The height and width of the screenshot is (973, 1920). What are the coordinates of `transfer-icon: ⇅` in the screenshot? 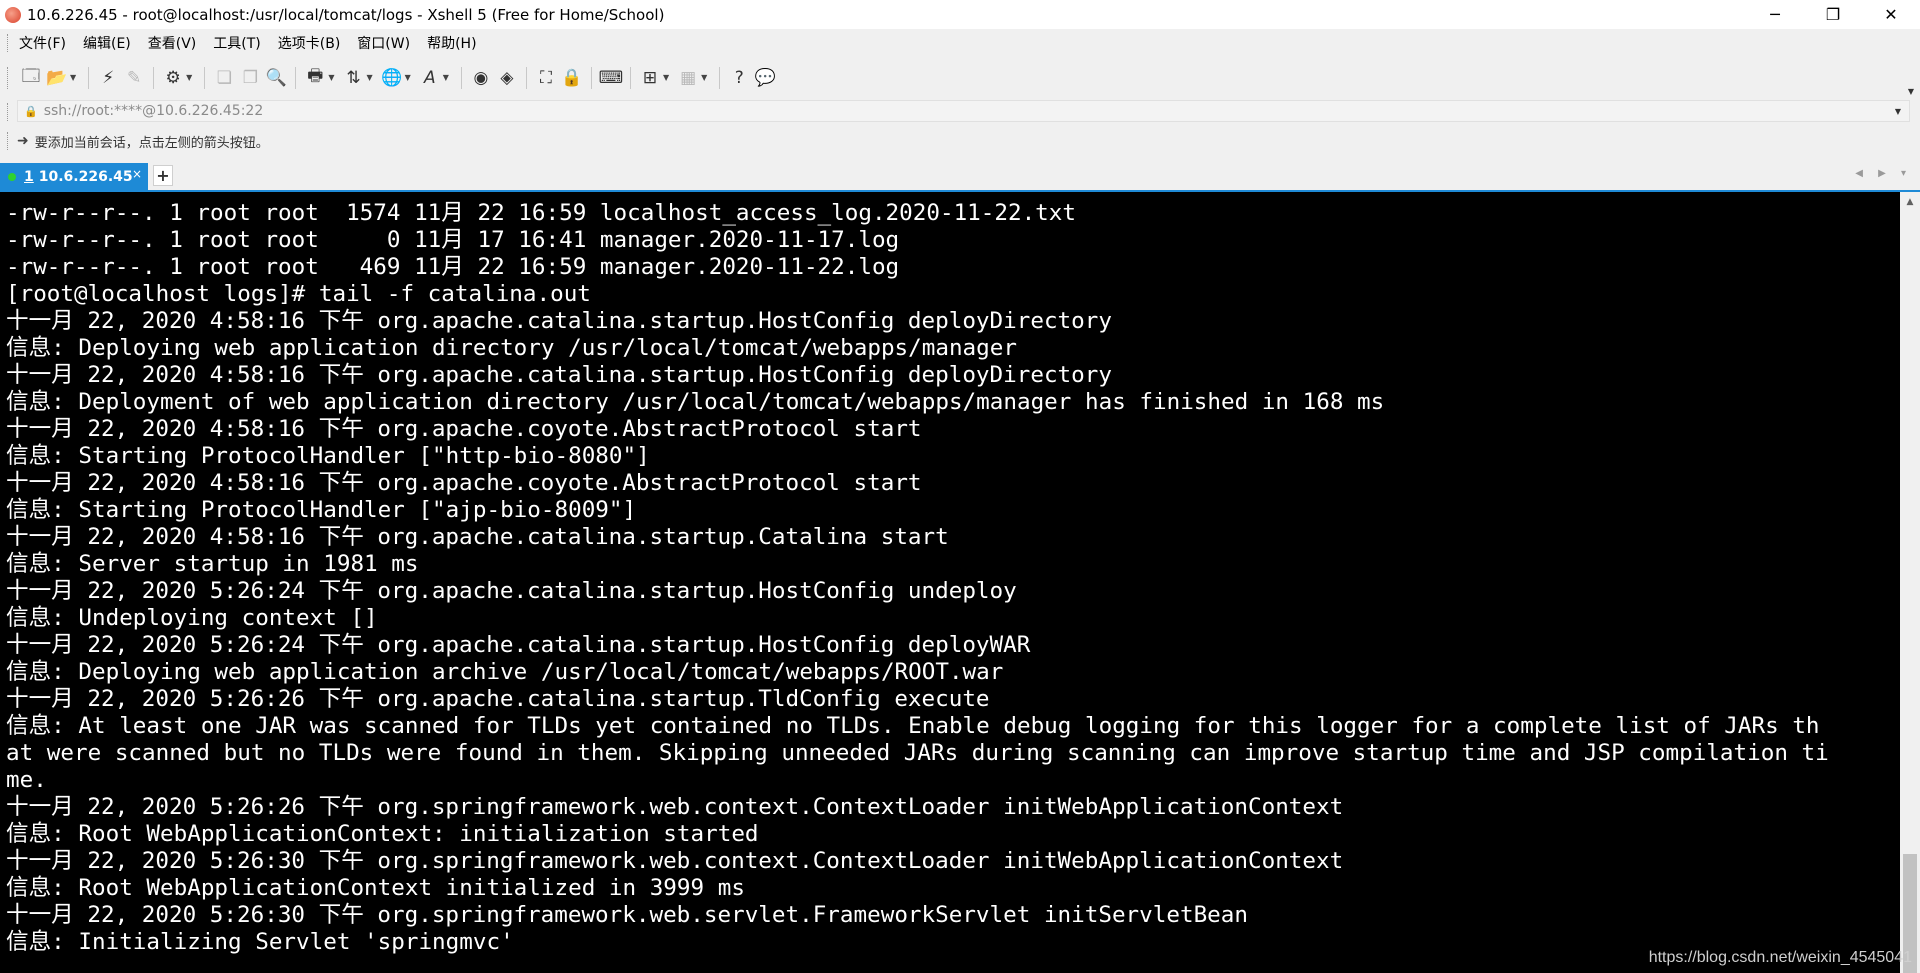 It's located at (353, 78).